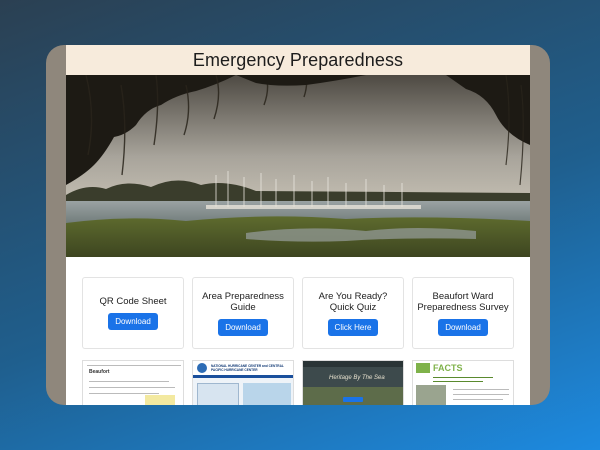 The image size is (600, 450). What do you see at coordinates (357, 378) in the screenshot?
I see `thumbnail-heading: Heritage By The Sea` at bounding box center [357, 378].